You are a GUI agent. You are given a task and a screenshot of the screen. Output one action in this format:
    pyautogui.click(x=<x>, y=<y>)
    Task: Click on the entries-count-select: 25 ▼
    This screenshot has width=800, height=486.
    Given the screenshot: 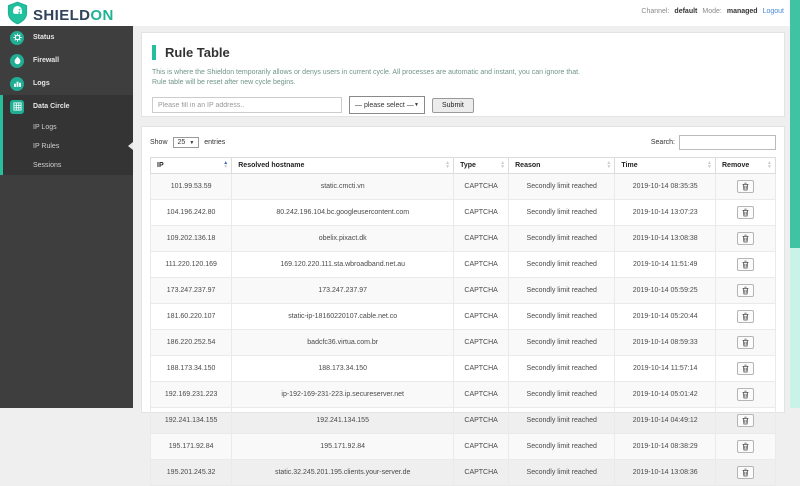 What is the action you would take?
    pyautogui.click(x=186, y=142)
    